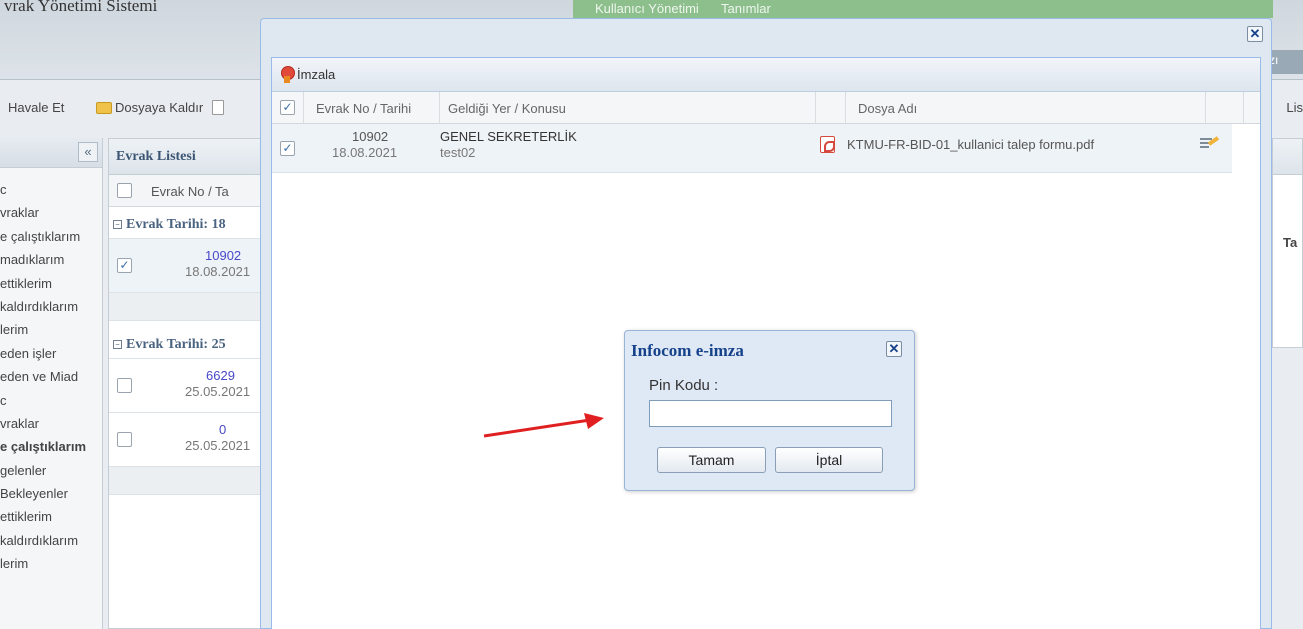 This screenshot has width=1303, height=629. I want to click on app-title: vrak Yönetimi Sistemi, so click(81, 7).